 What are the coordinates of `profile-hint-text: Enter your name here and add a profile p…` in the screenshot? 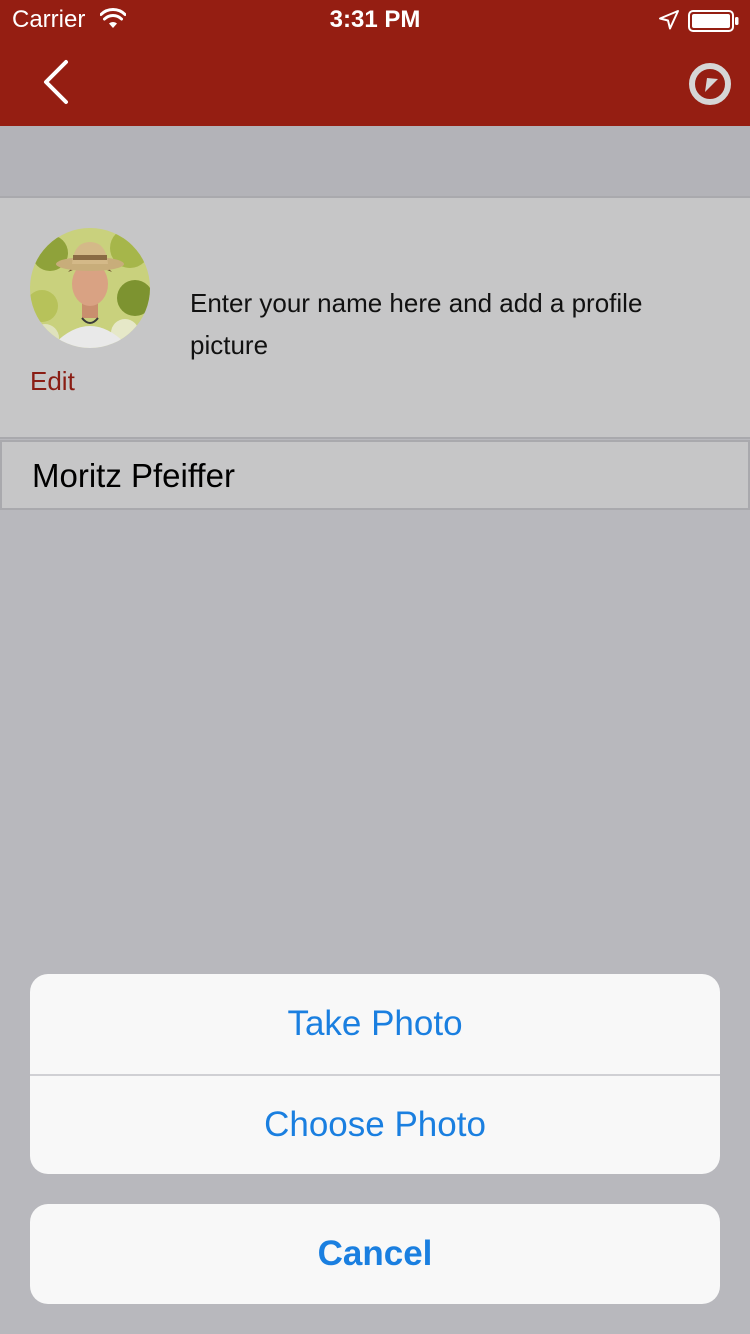 It's located at (416, 324).